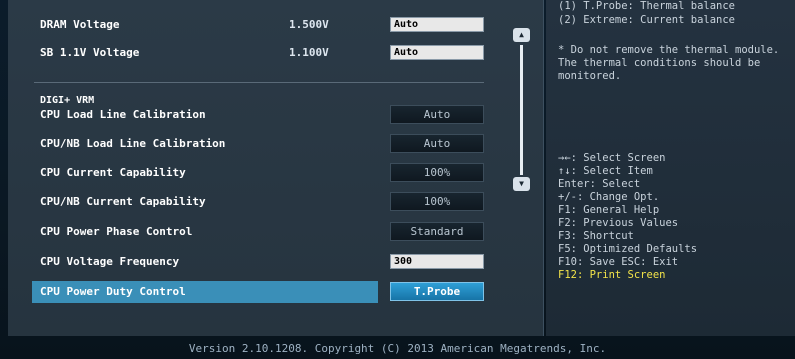 The width and height of the screenshot is (795, 359). What do you see at coordinates (262, 53) in the screenshot?
I see `setting-row-sb-voltage: SB 1.1V Voltage 1.100V Auto` at bounding box center [262, 53].